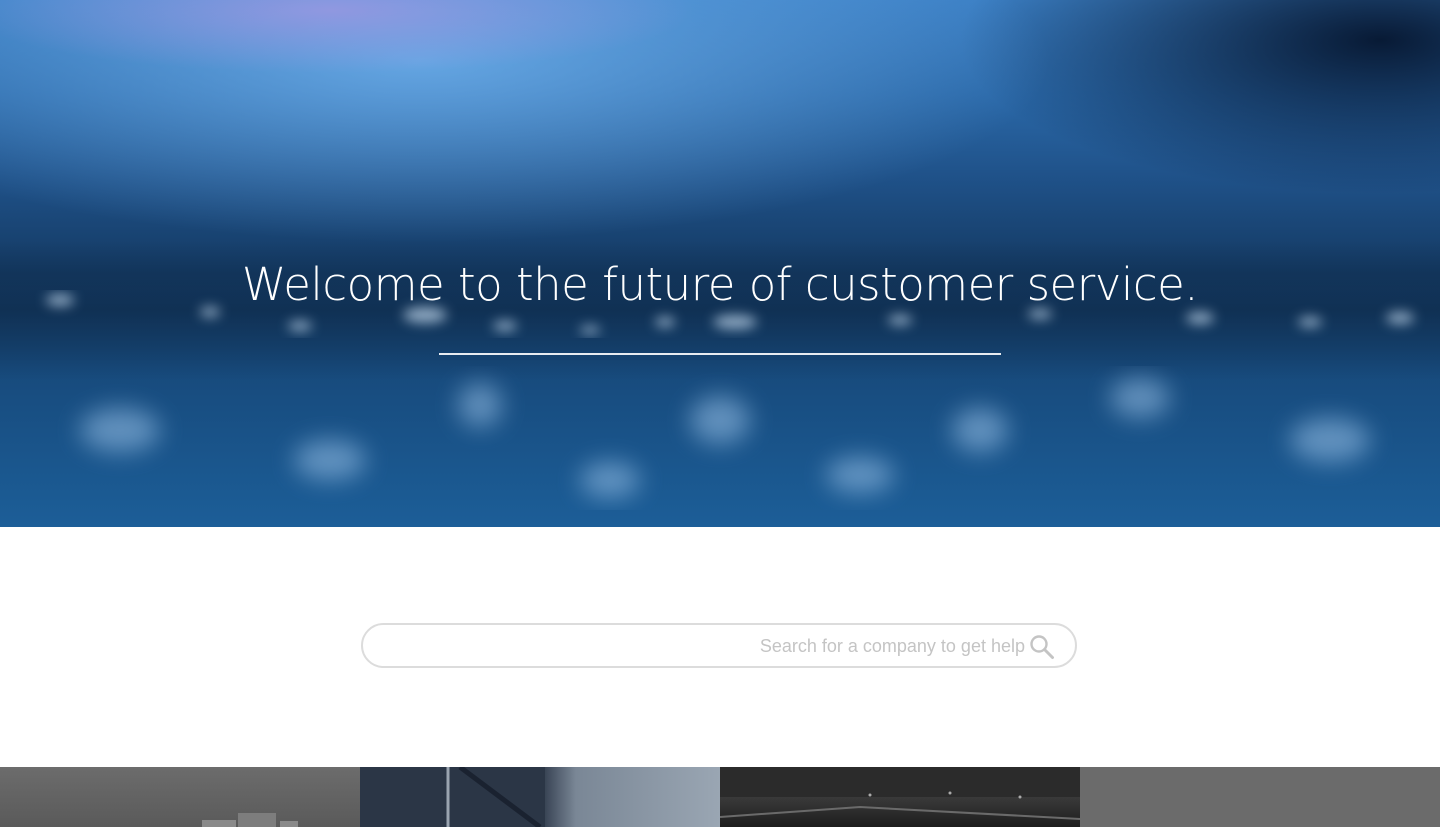  What do you see at coordinates (452, 797) in the screenshot?
I see `canopy-image` at bounding box center [452, 797].